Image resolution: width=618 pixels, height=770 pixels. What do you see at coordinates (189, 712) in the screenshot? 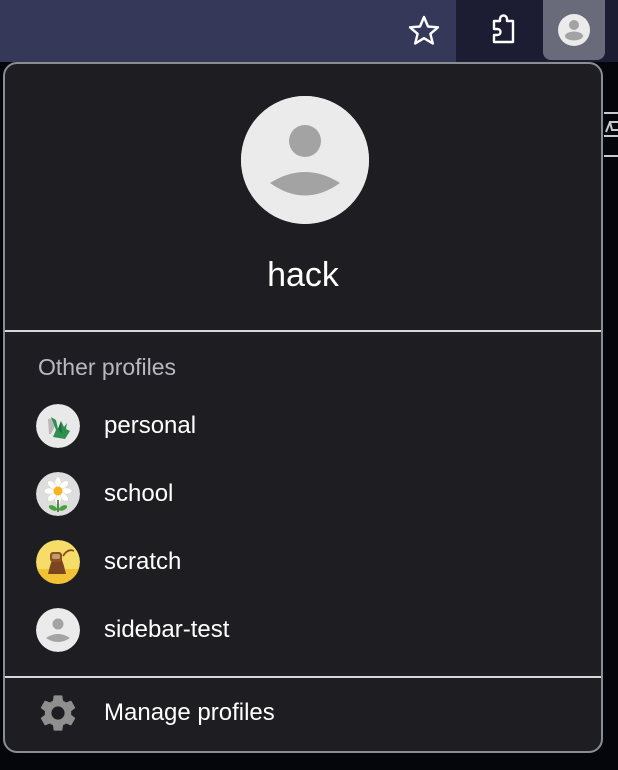
I see `manage-profiles-label: Manage profiles` at bounding box center [189, 712].